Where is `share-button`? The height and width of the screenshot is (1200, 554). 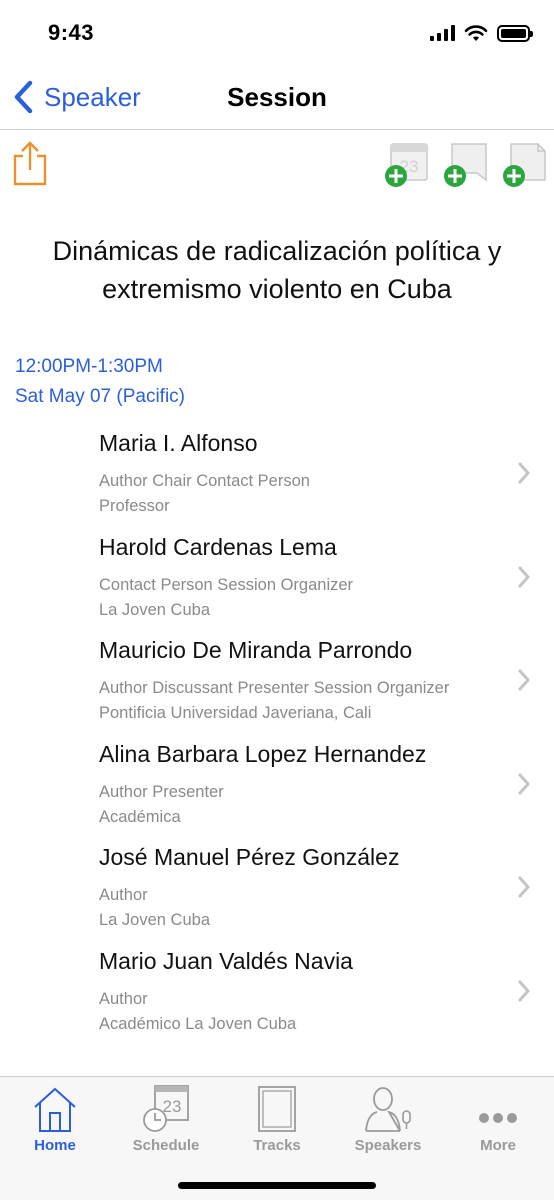 share-button is located at coordinates (30, 165).